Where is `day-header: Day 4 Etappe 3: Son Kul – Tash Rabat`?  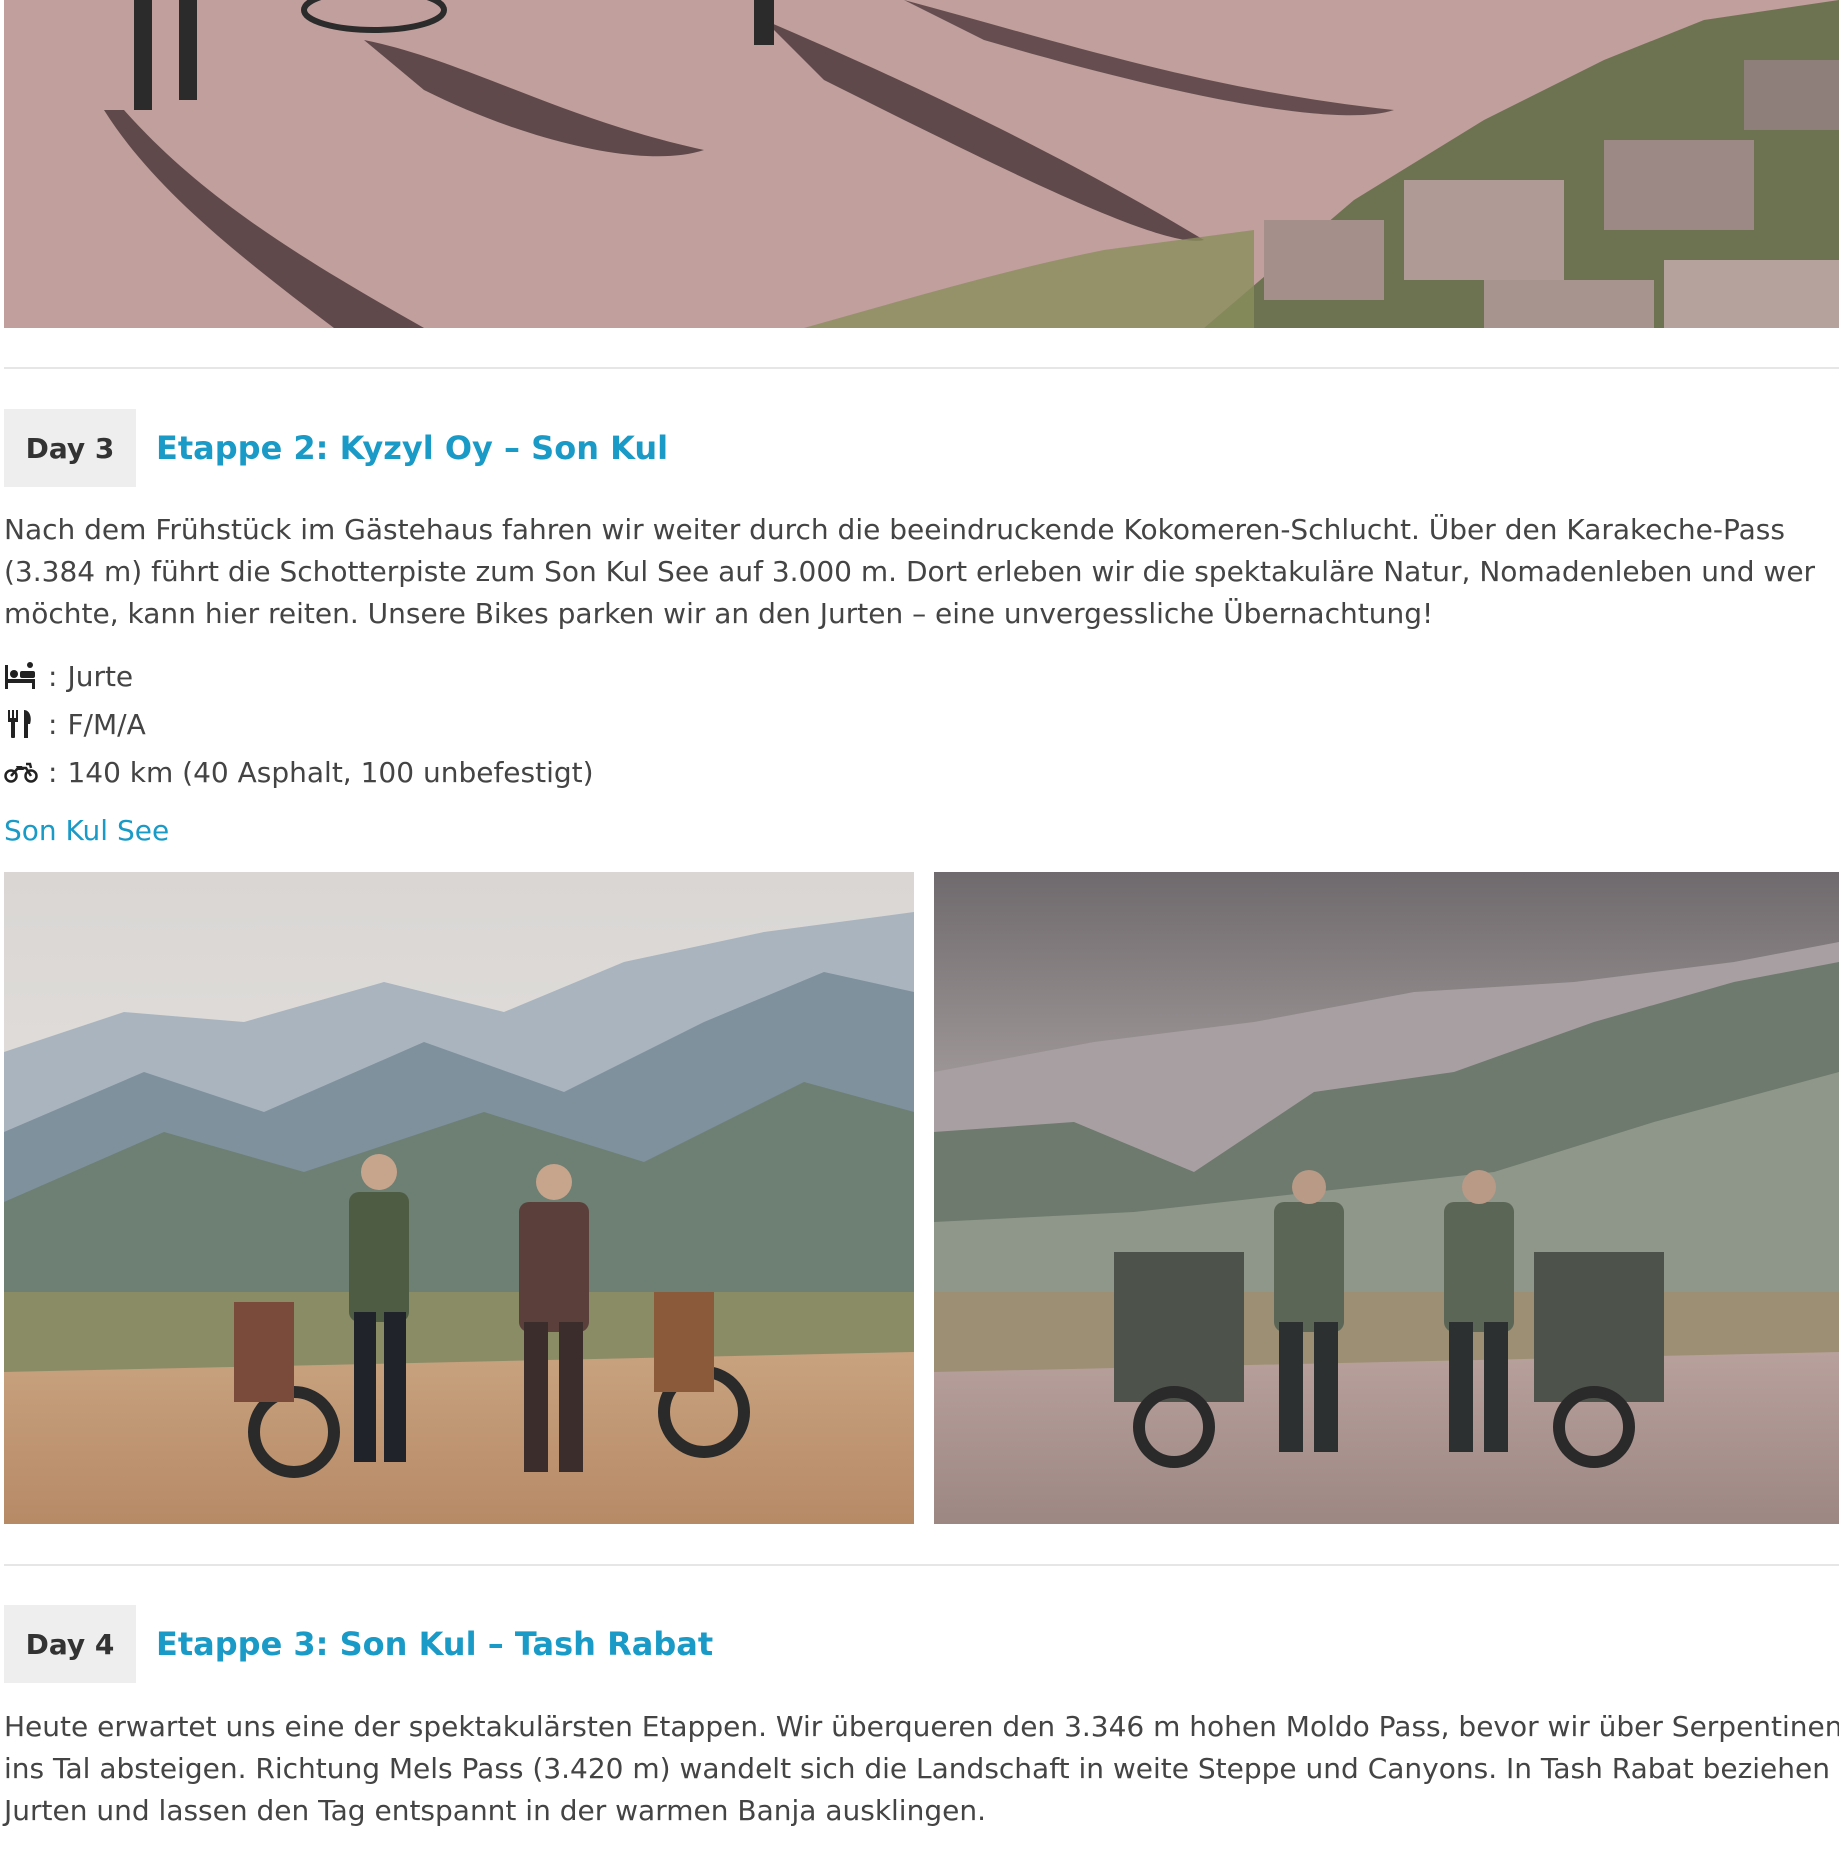
day-header: Day 4 Etappe 3: Son Kul – Tash Rabat is located at coordinates (358, 1644).